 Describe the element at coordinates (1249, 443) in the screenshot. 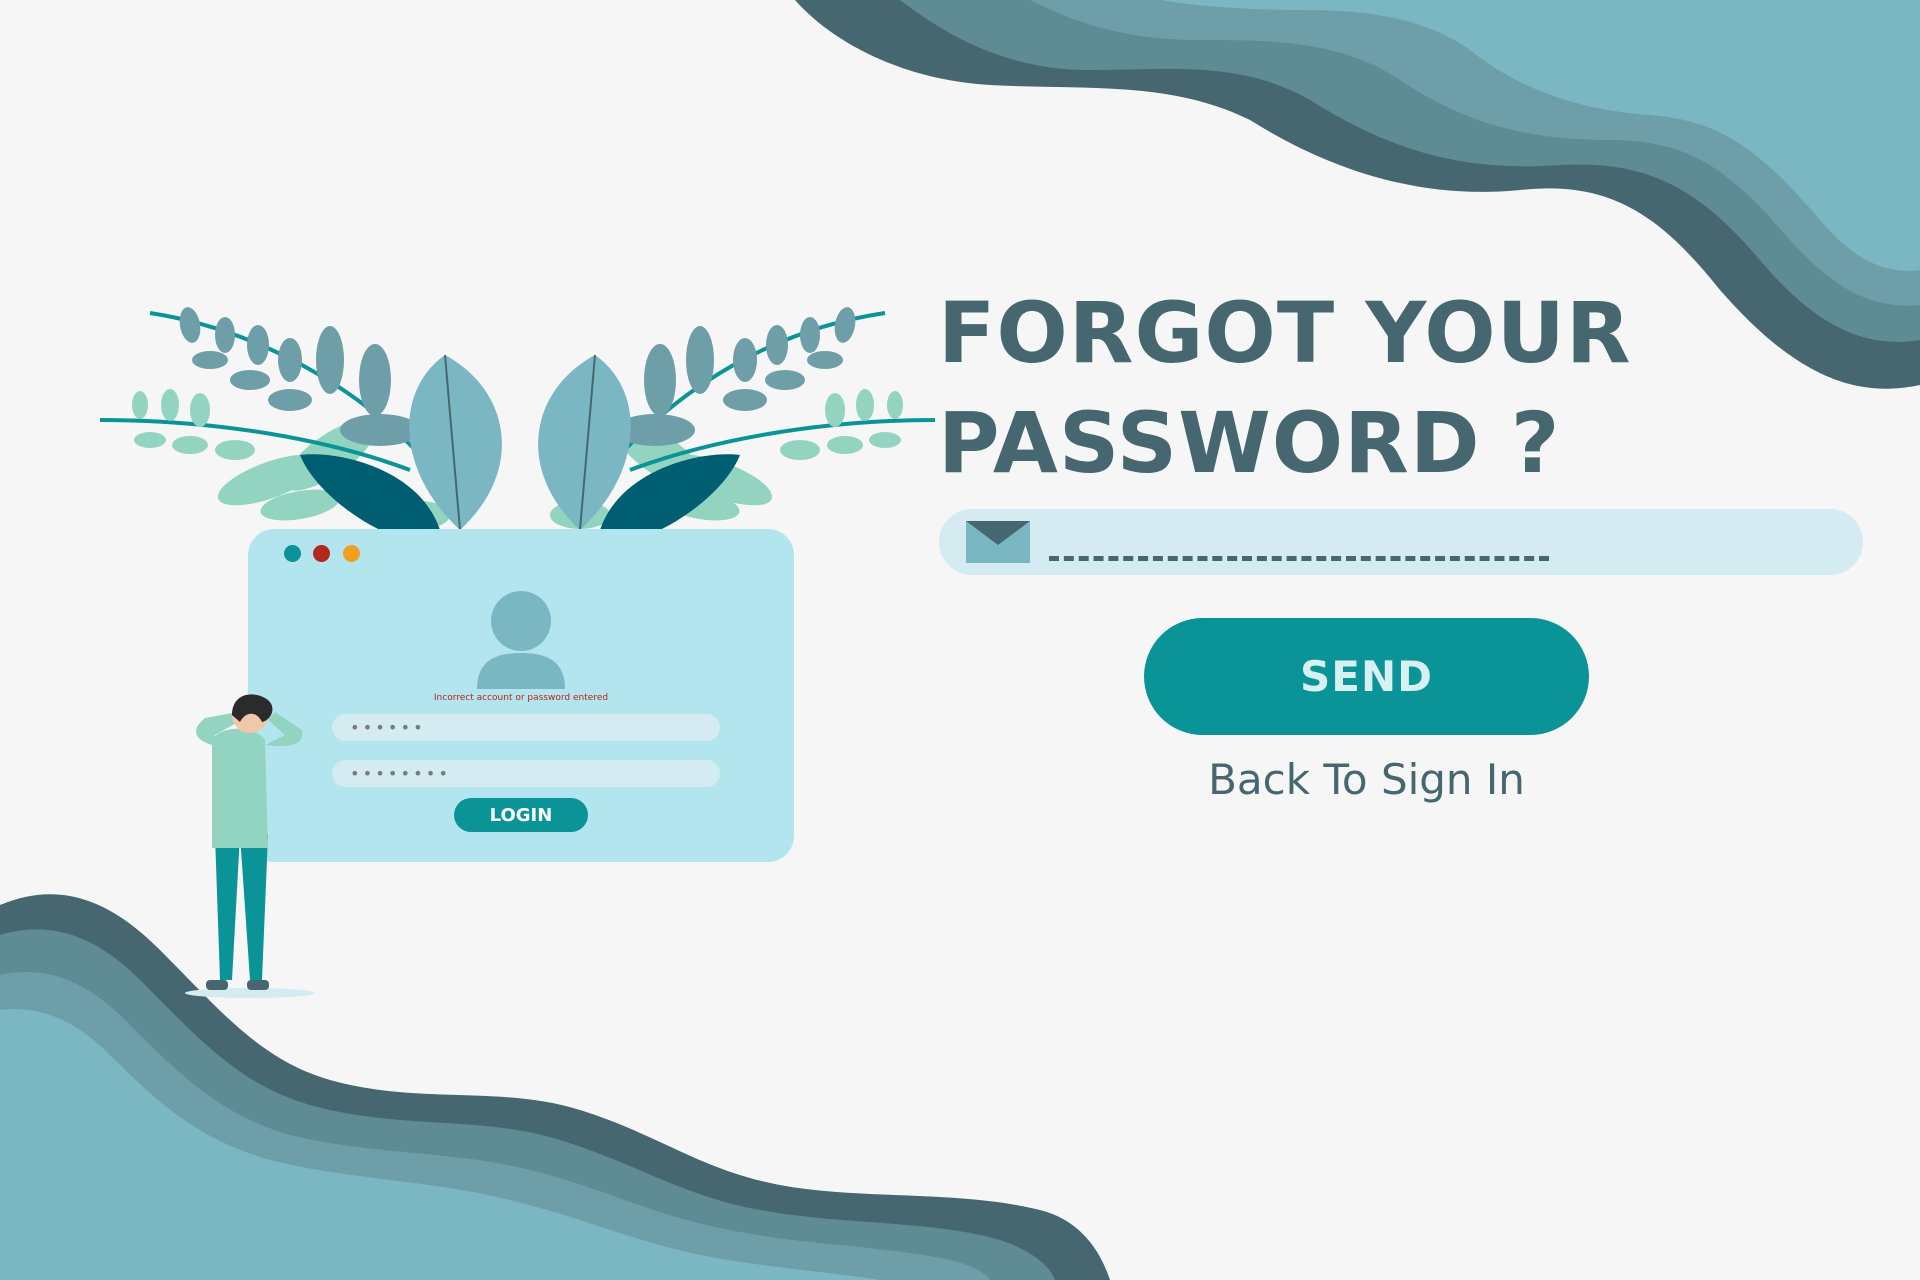

I see `title-line-2: PASSWORD ?` at that location.